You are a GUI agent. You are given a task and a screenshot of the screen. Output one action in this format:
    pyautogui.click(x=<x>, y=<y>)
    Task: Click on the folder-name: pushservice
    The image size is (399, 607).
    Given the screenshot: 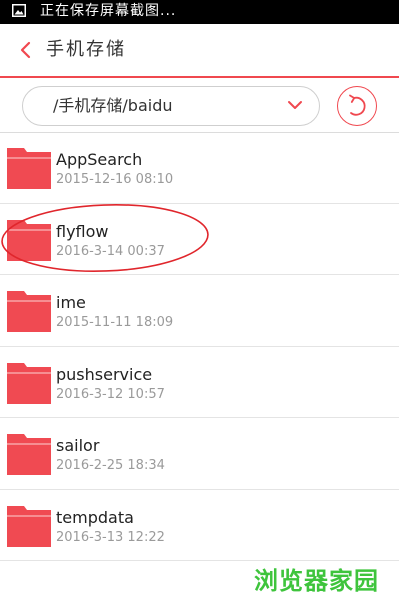 What is the action you would take?
    pyautogui.click(x=104, y=374)
    